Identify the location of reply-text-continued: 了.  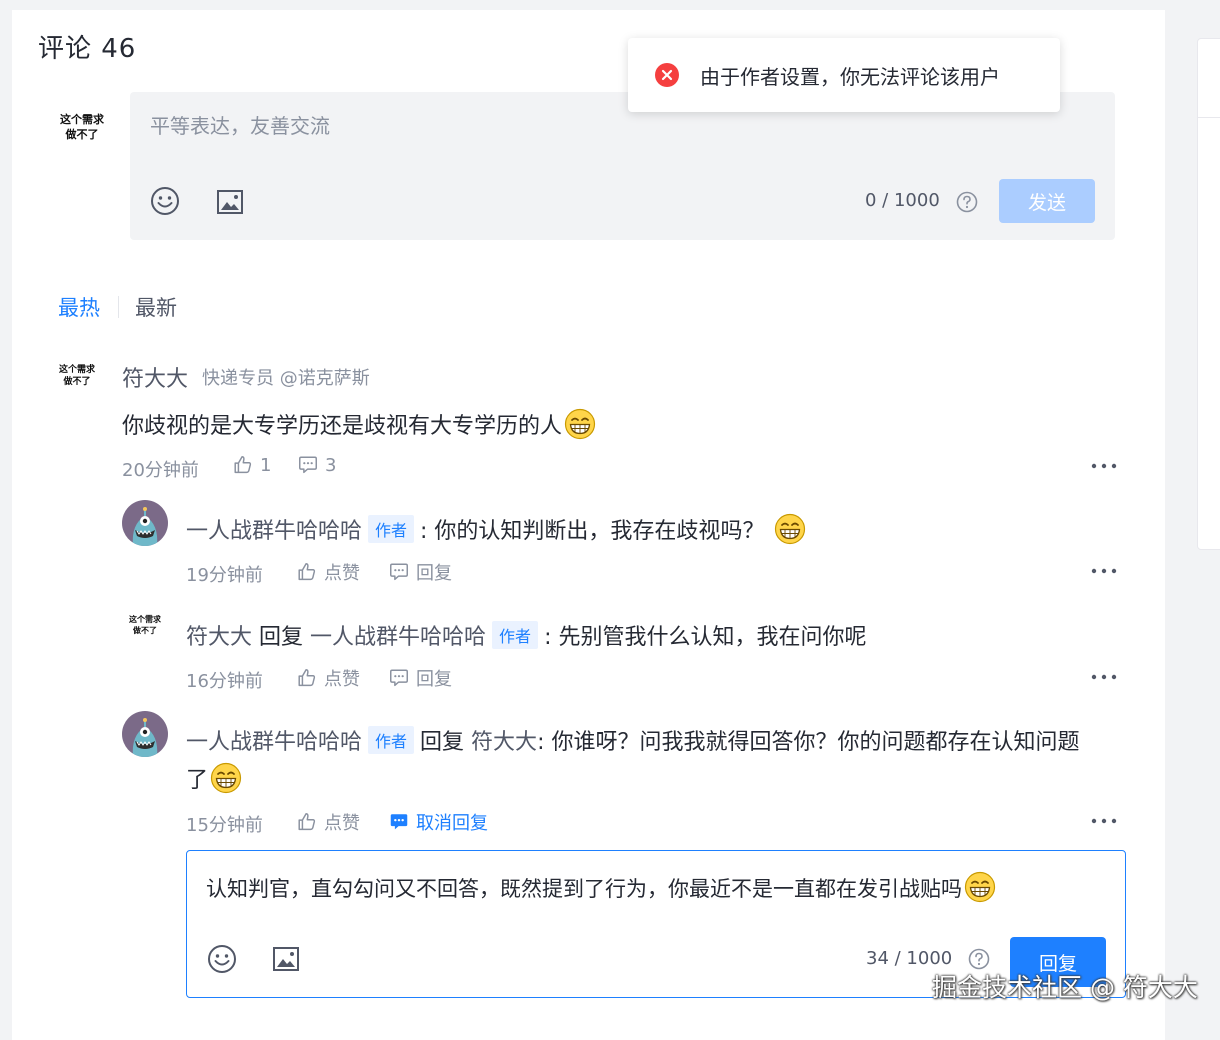
(197, 780).